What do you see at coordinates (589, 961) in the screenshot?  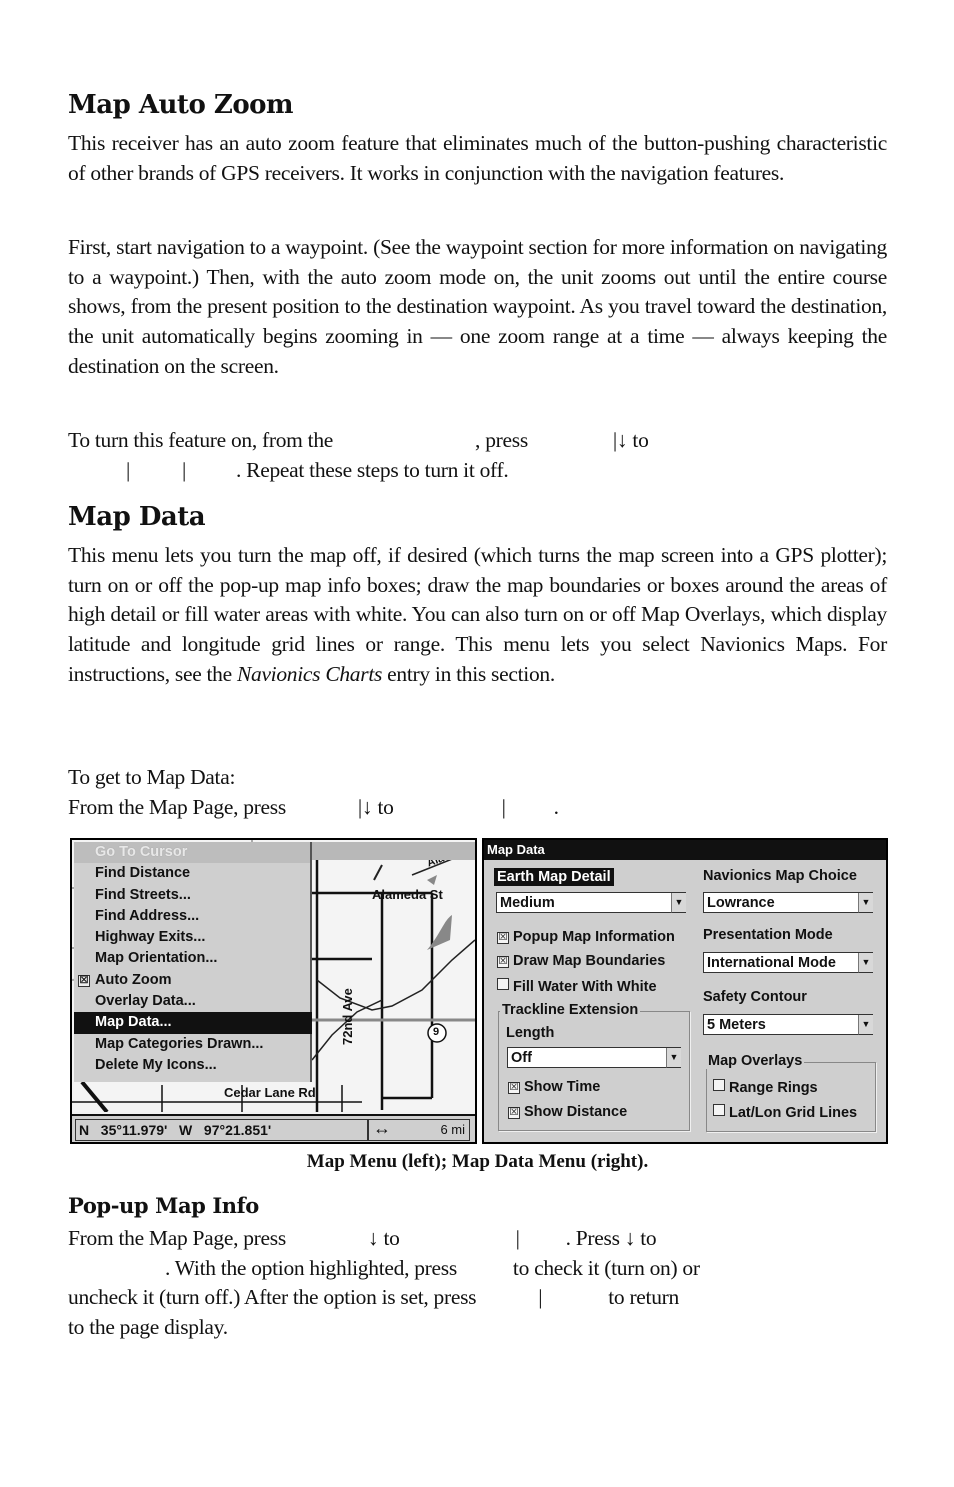 I see `checkbox-label: Draw Map Boundaries` at bounding box center [589, 961].